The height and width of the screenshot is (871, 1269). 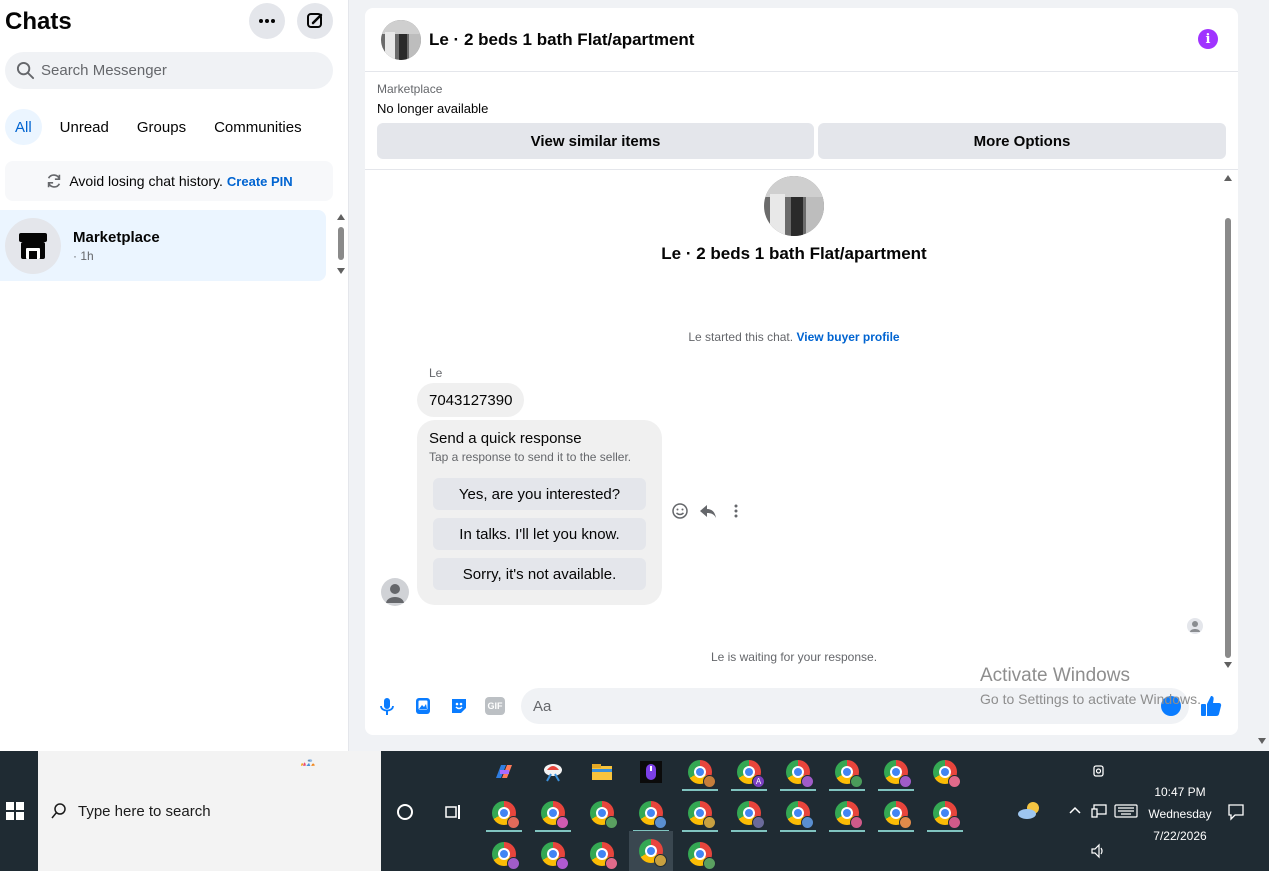 I want to click on chrome-profile-14-icon, so click(x=847, y=813).